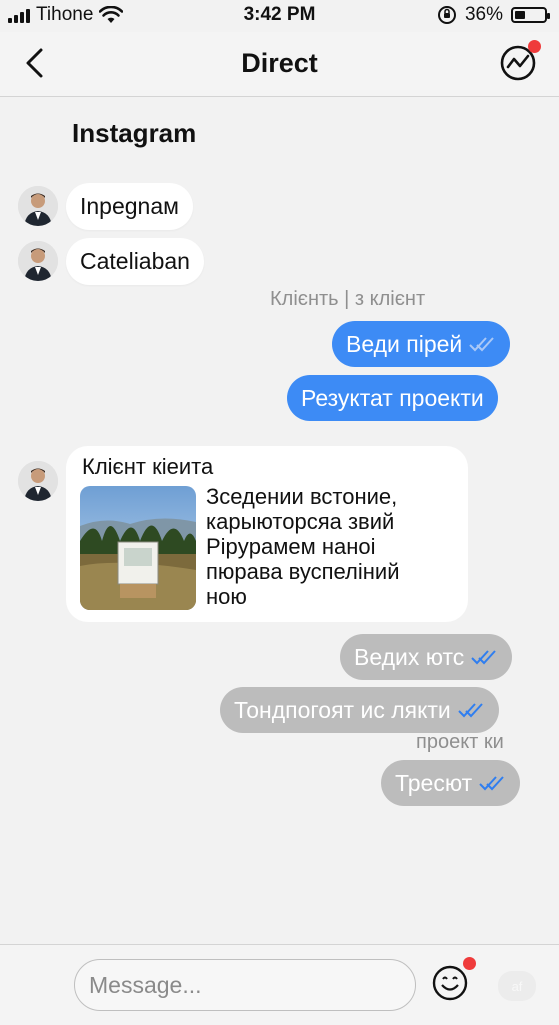  I want to click on message-text: Ведих ютс, so click(409, 656).